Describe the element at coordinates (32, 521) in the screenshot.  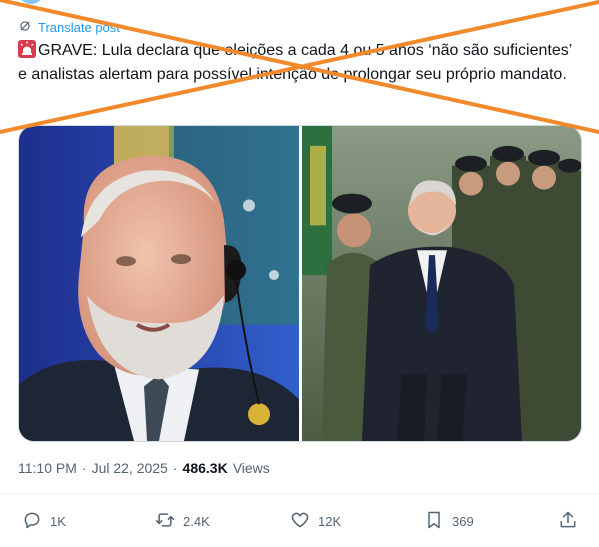
I see `reply-icon` at that location.